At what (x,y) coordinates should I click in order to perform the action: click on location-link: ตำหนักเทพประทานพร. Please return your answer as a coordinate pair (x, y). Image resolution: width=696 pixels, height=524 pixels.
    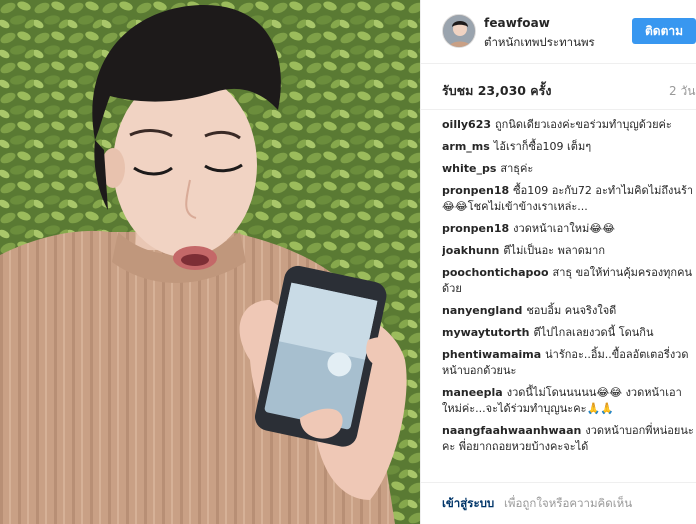
    Looking at the image, I should click on (548, 43).